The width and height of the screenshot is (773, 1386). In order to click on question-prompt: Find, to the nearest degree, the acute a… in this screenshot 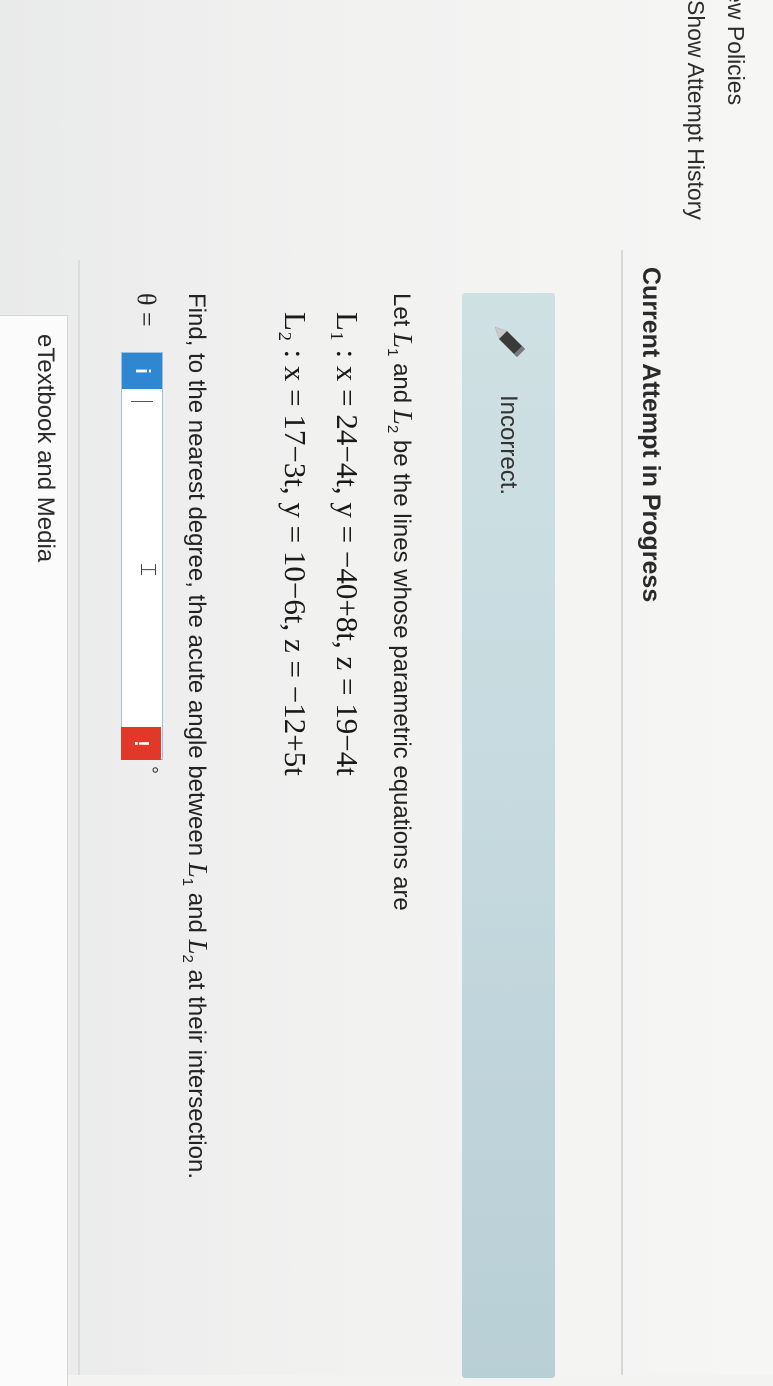, I will do `click(196, 736)`.